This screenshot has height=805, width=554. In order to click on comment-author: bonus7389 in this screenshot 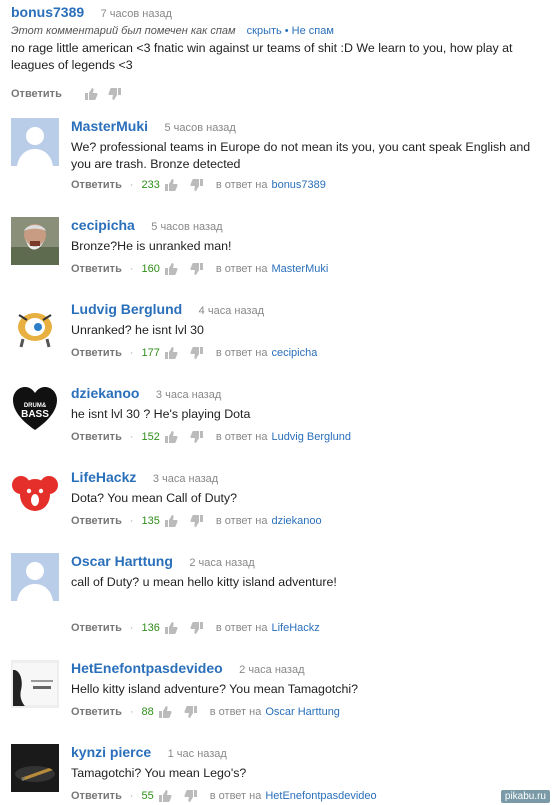, I will do `click(47, 12)`.